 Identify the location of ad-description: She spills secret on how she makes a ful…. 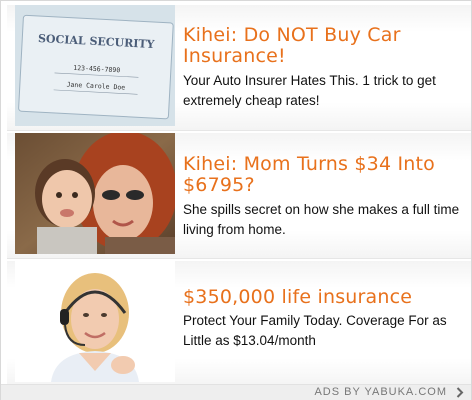
(327, 220).